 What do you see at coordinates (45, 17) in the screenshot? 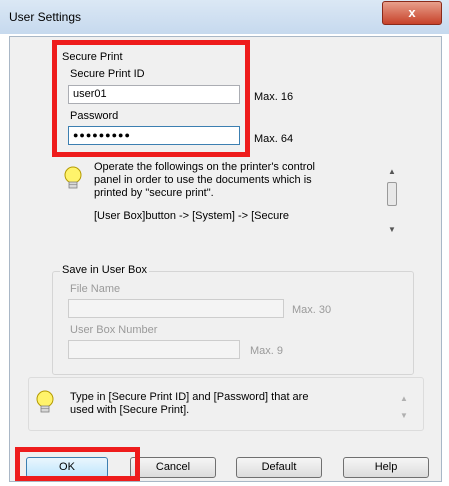
I see `window-title: User Settings` at bounding box center [45, 17].